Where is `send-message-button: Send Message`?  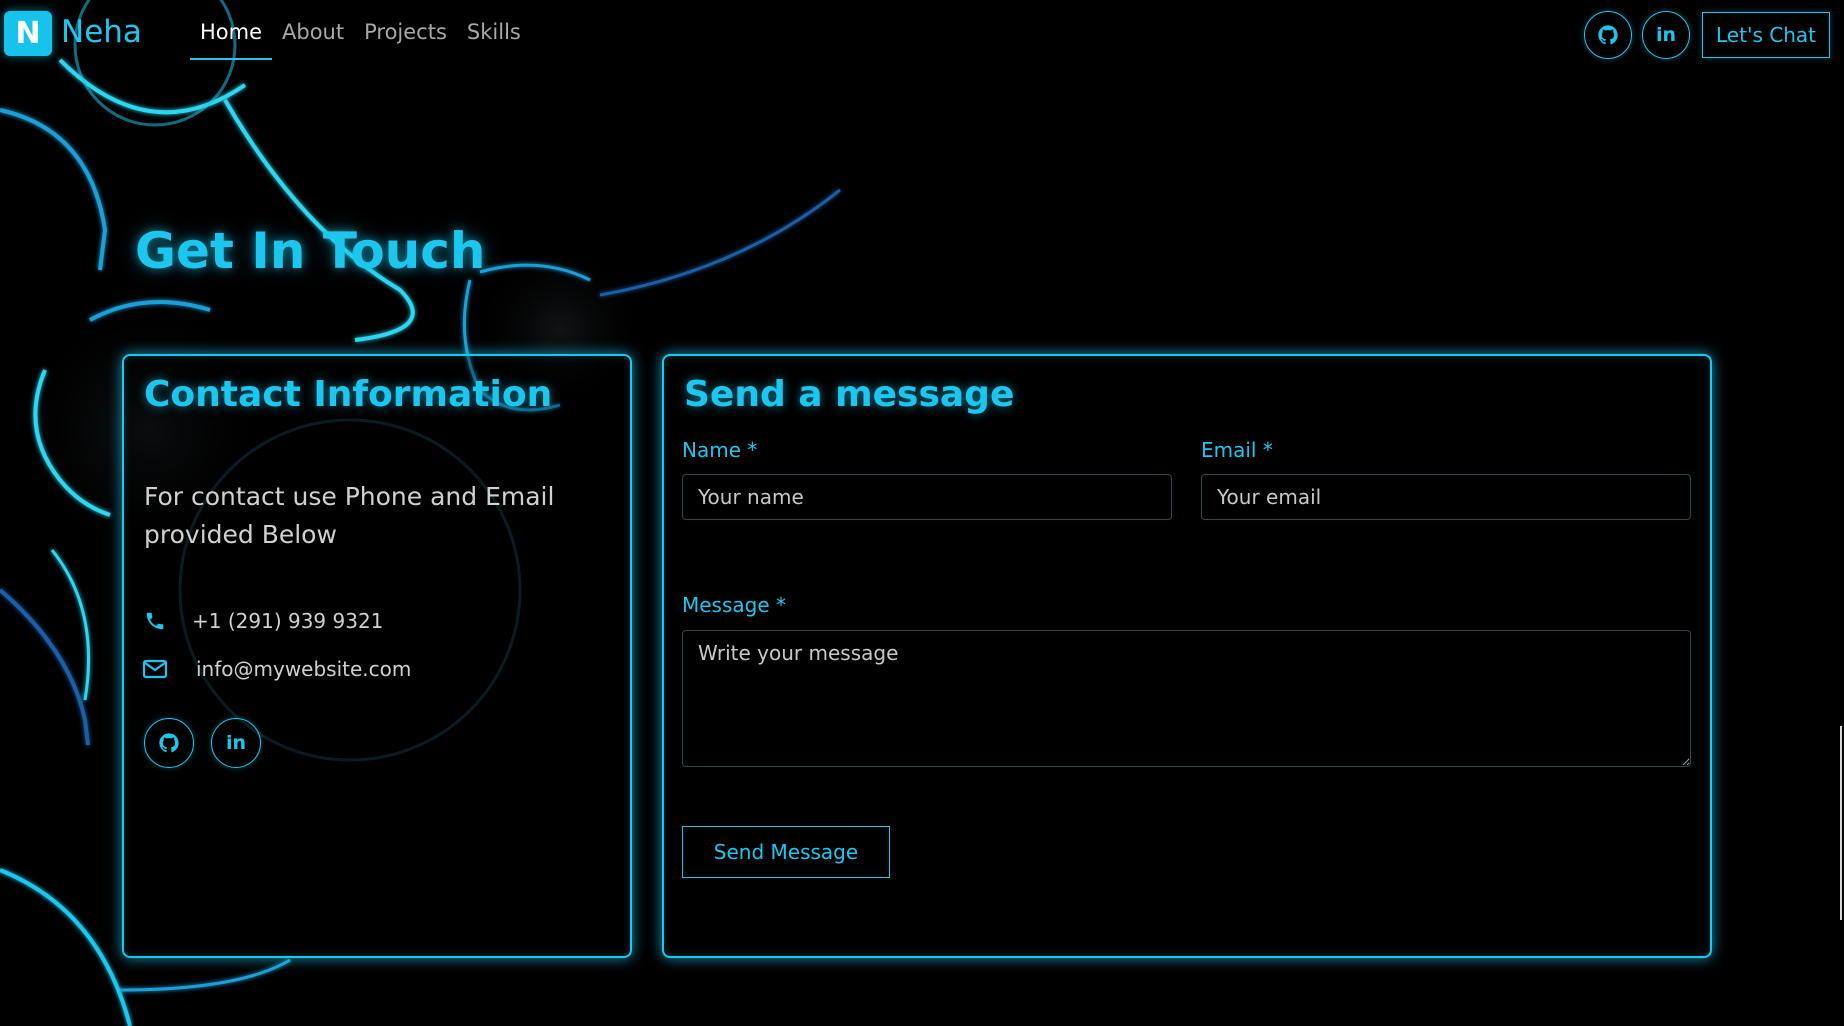 send-message-button: Send Message is located at coordinates (786, 852).